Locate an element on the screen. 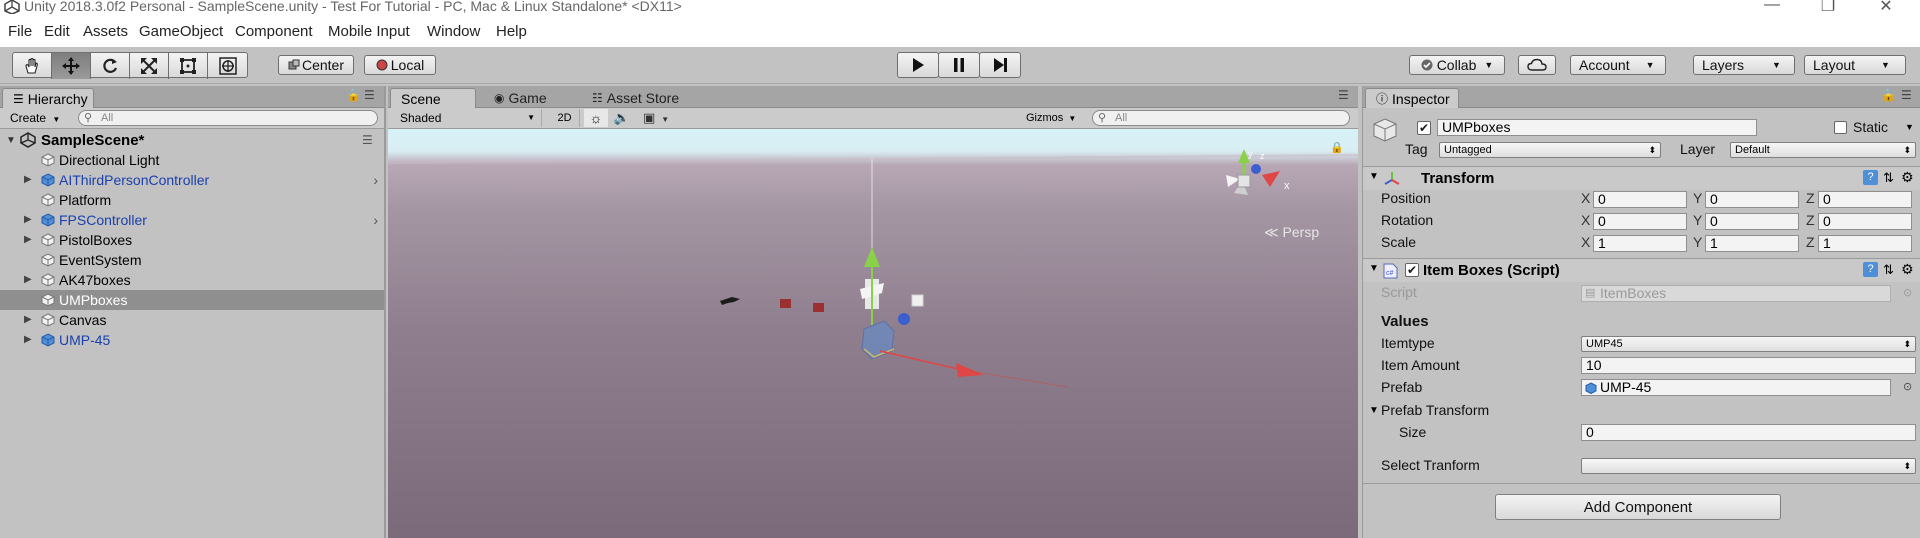 The width and height of the screenshot is (1920, 538). tab-asset-store: ☷ Asset Store is located at coordinates (635, 98).